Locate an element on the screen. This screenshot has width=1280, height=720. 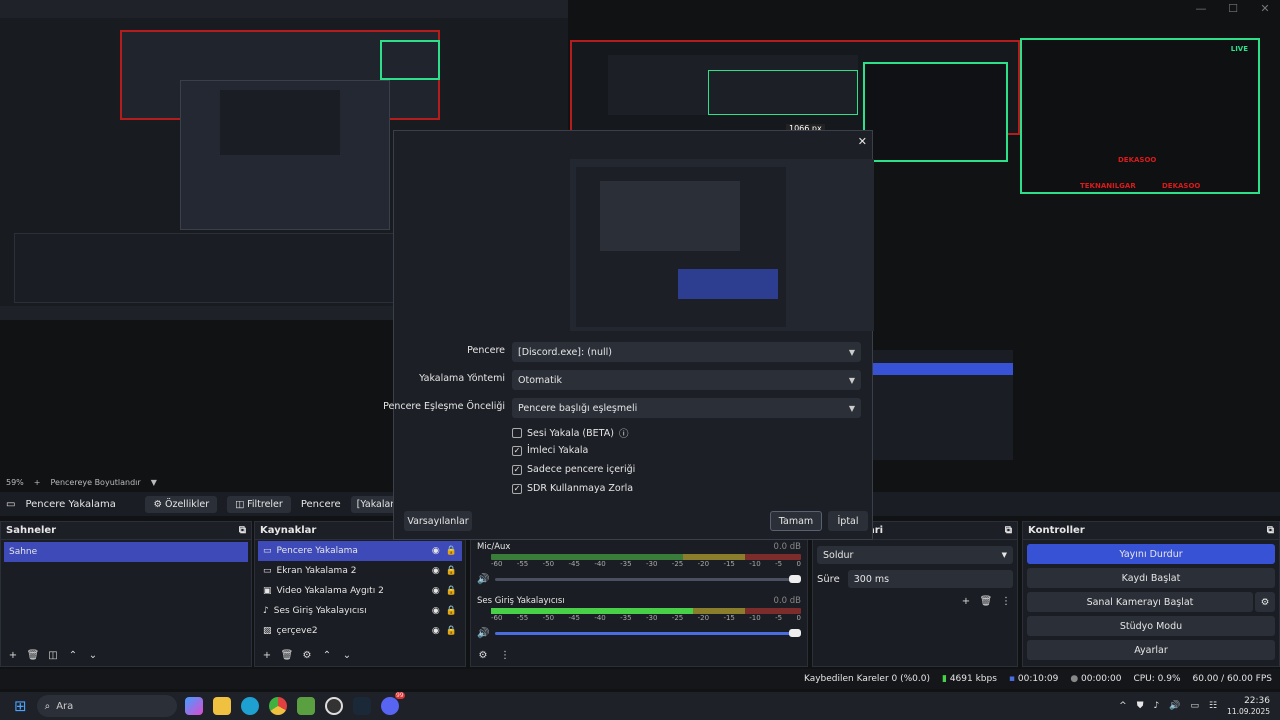
network-icon: ☷ is located at coordinates (1213, 706).